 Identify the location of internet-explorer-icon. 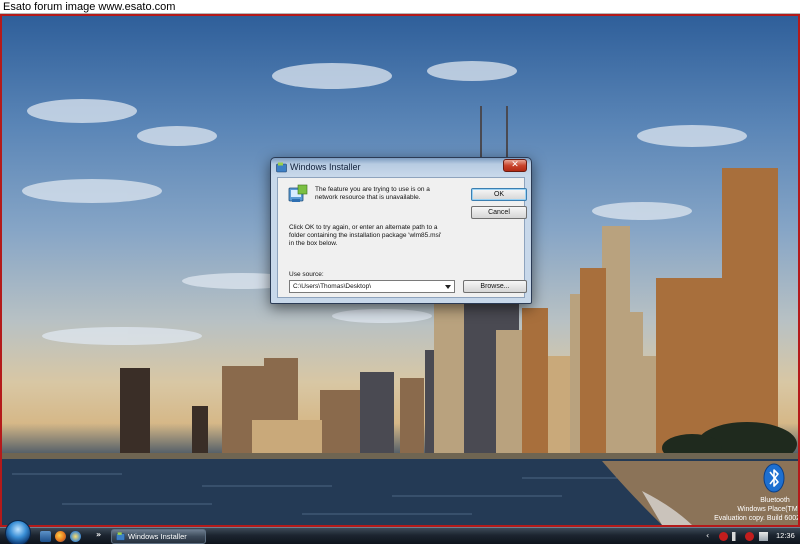
(75, 536).